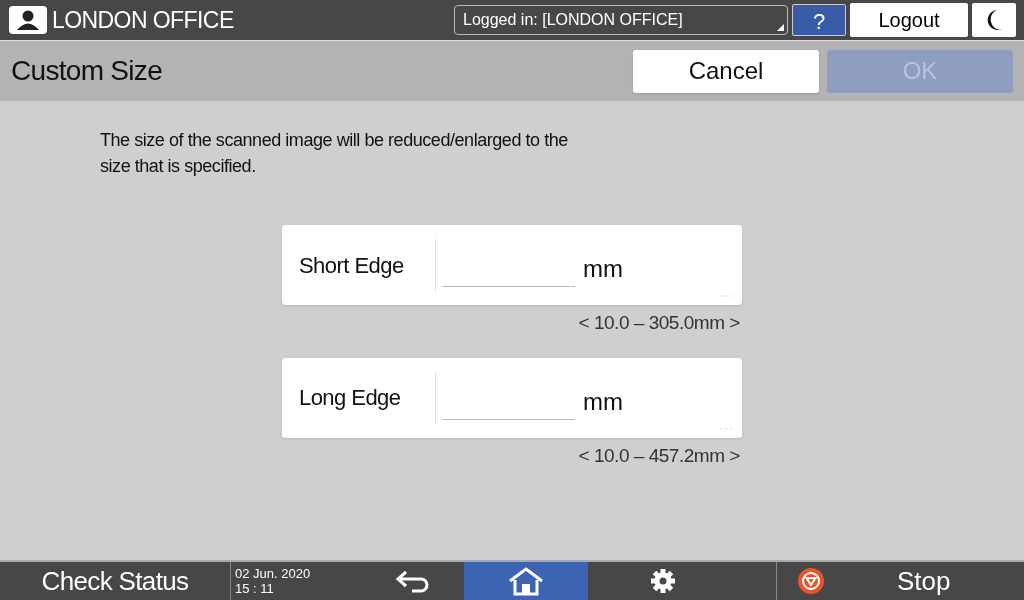 This screenshot has height=600, width=1024. I want to click on user-icon, so click(28, 20).